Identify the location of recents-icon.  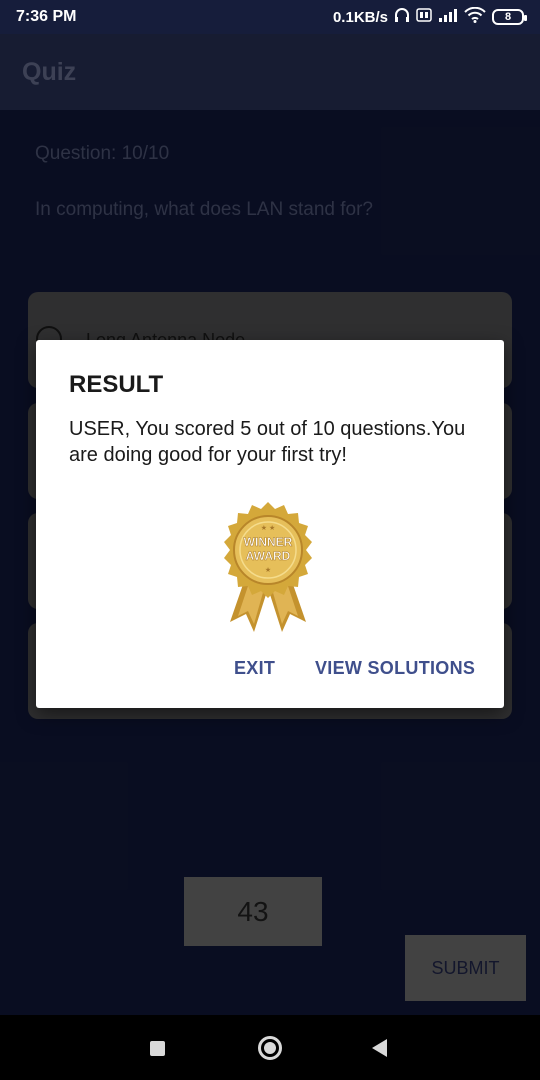
(157, 1048).